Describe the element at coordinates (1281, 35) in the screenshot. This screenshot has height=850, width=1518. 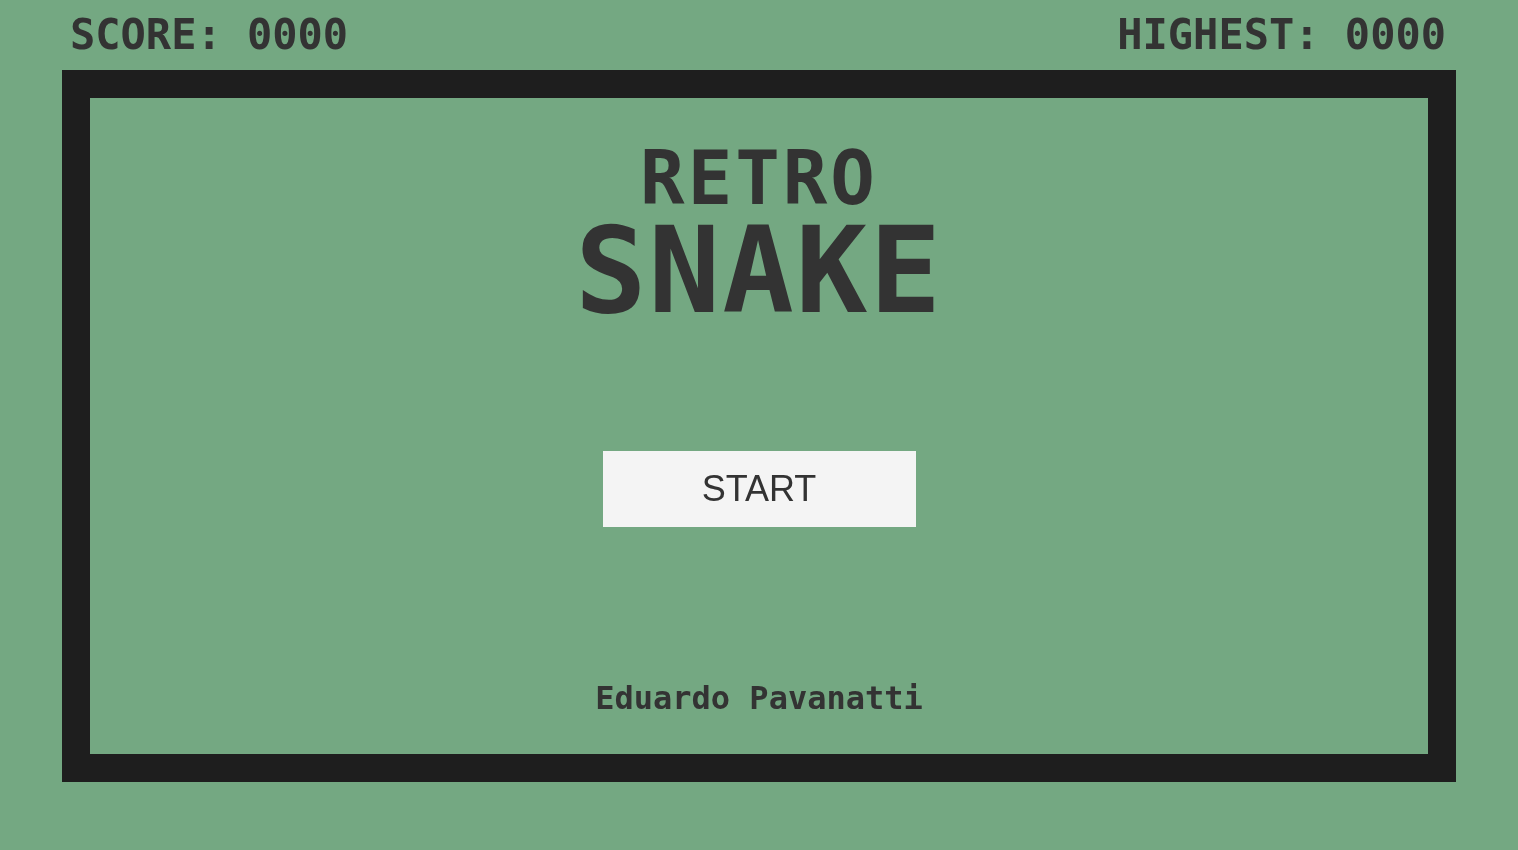
I see `highest-score-label: HIGHEST: 0000` at that location.